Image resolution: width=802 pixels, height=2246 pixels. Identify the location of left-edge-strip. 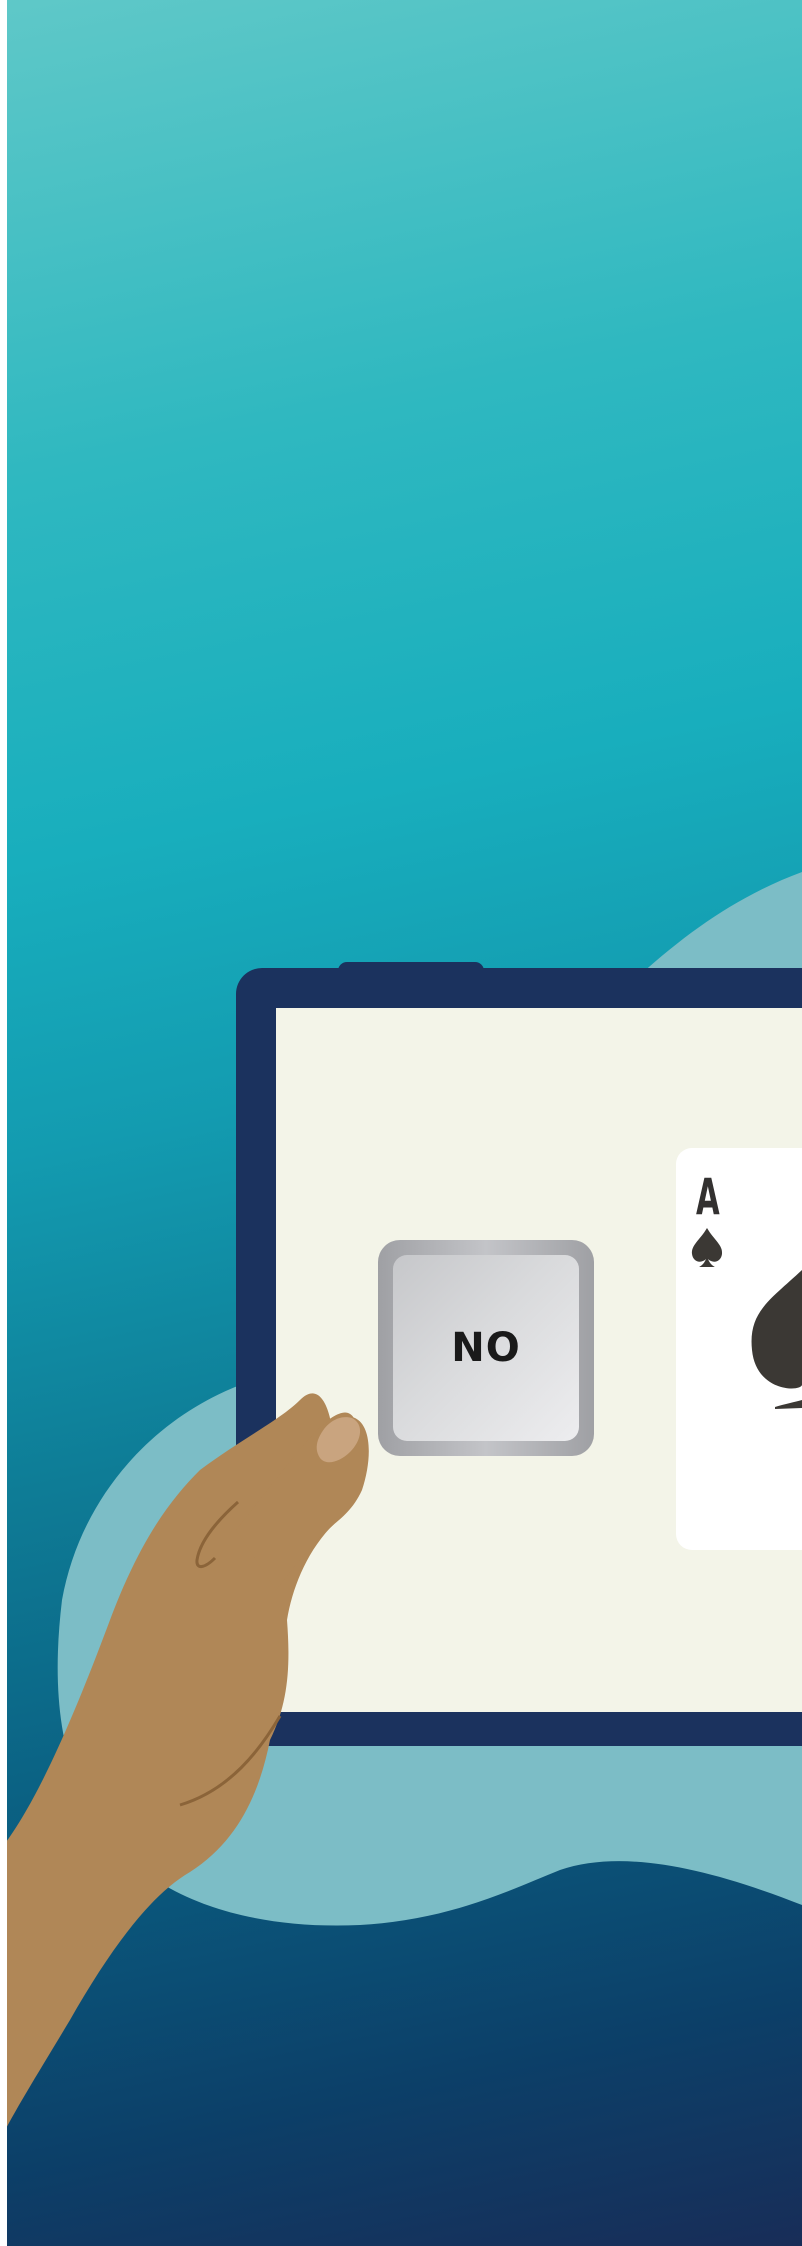
(3, 1123).